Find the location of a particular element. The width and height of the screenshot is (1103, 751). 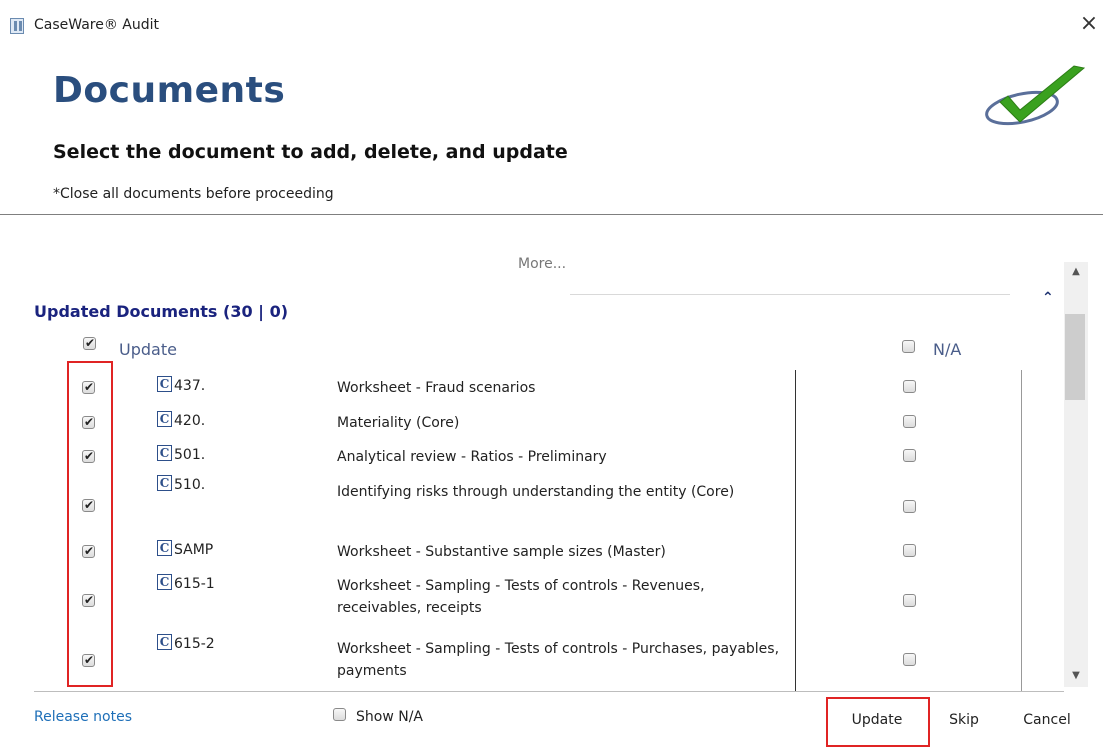

page-title: Documents is located at coordinates (169, 90).